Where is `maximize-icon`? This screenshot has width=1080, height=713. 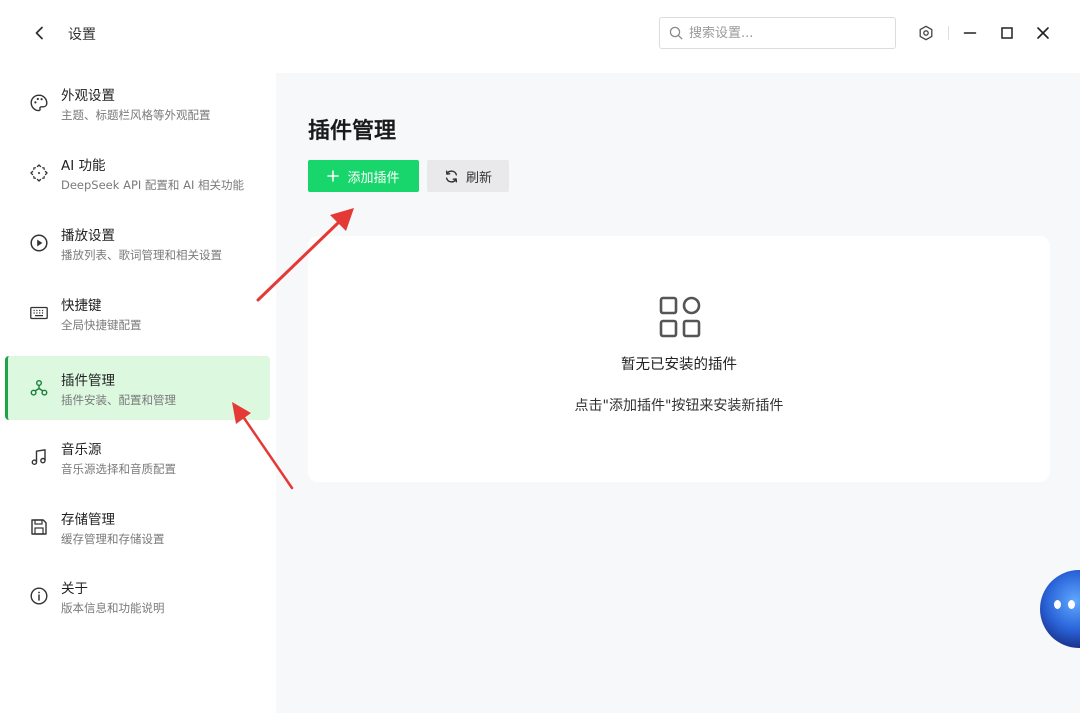
maximize-icon is located at coordinates (1007, 33).